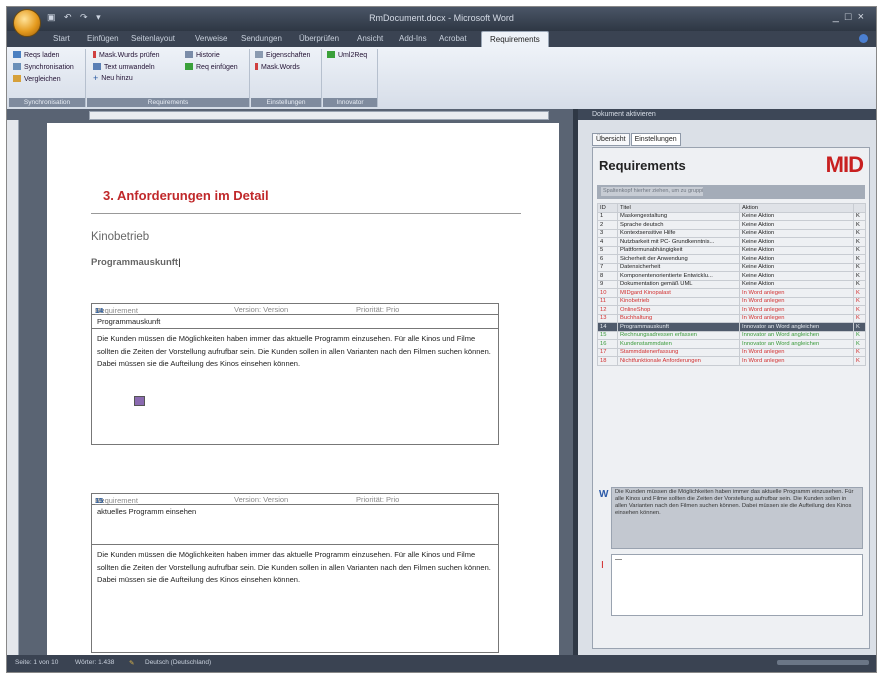  What do you see at coordinates (737, 585) in the screenshot?
I see `innovator-text-box: —` at bounding box center [737, 585].